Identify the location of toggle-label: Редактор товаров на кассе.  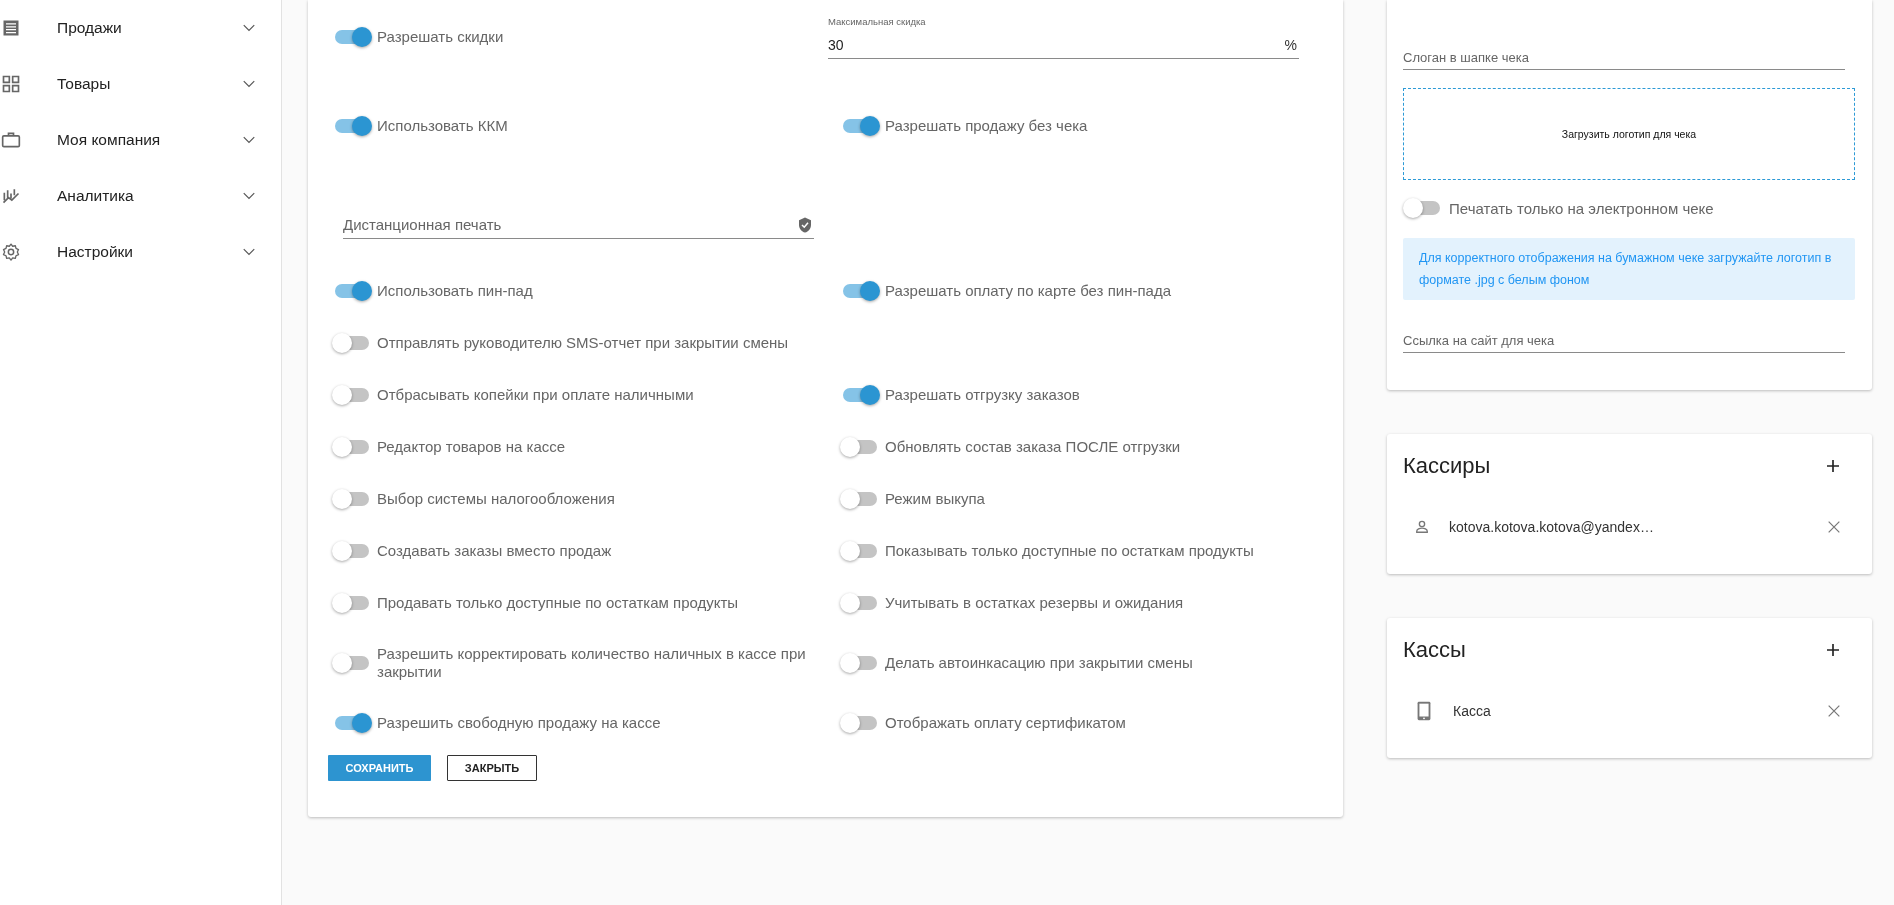
(471, 447).